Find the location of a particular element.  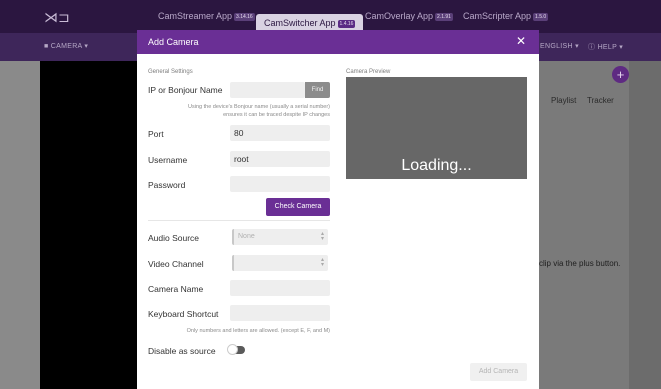

keyboard-shortcut-label: Keyboard Shortcut is located at coordinates (183, 314).